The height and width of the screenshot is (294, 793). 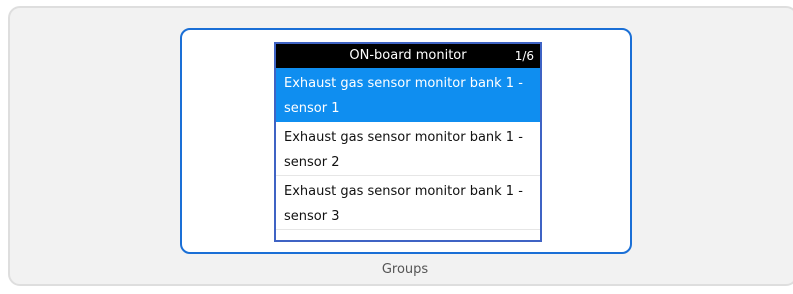 What do you see at coordinates (405, 269) in the screenshot?
I see `caption-label: Groups` at bounding box center [405, 269].